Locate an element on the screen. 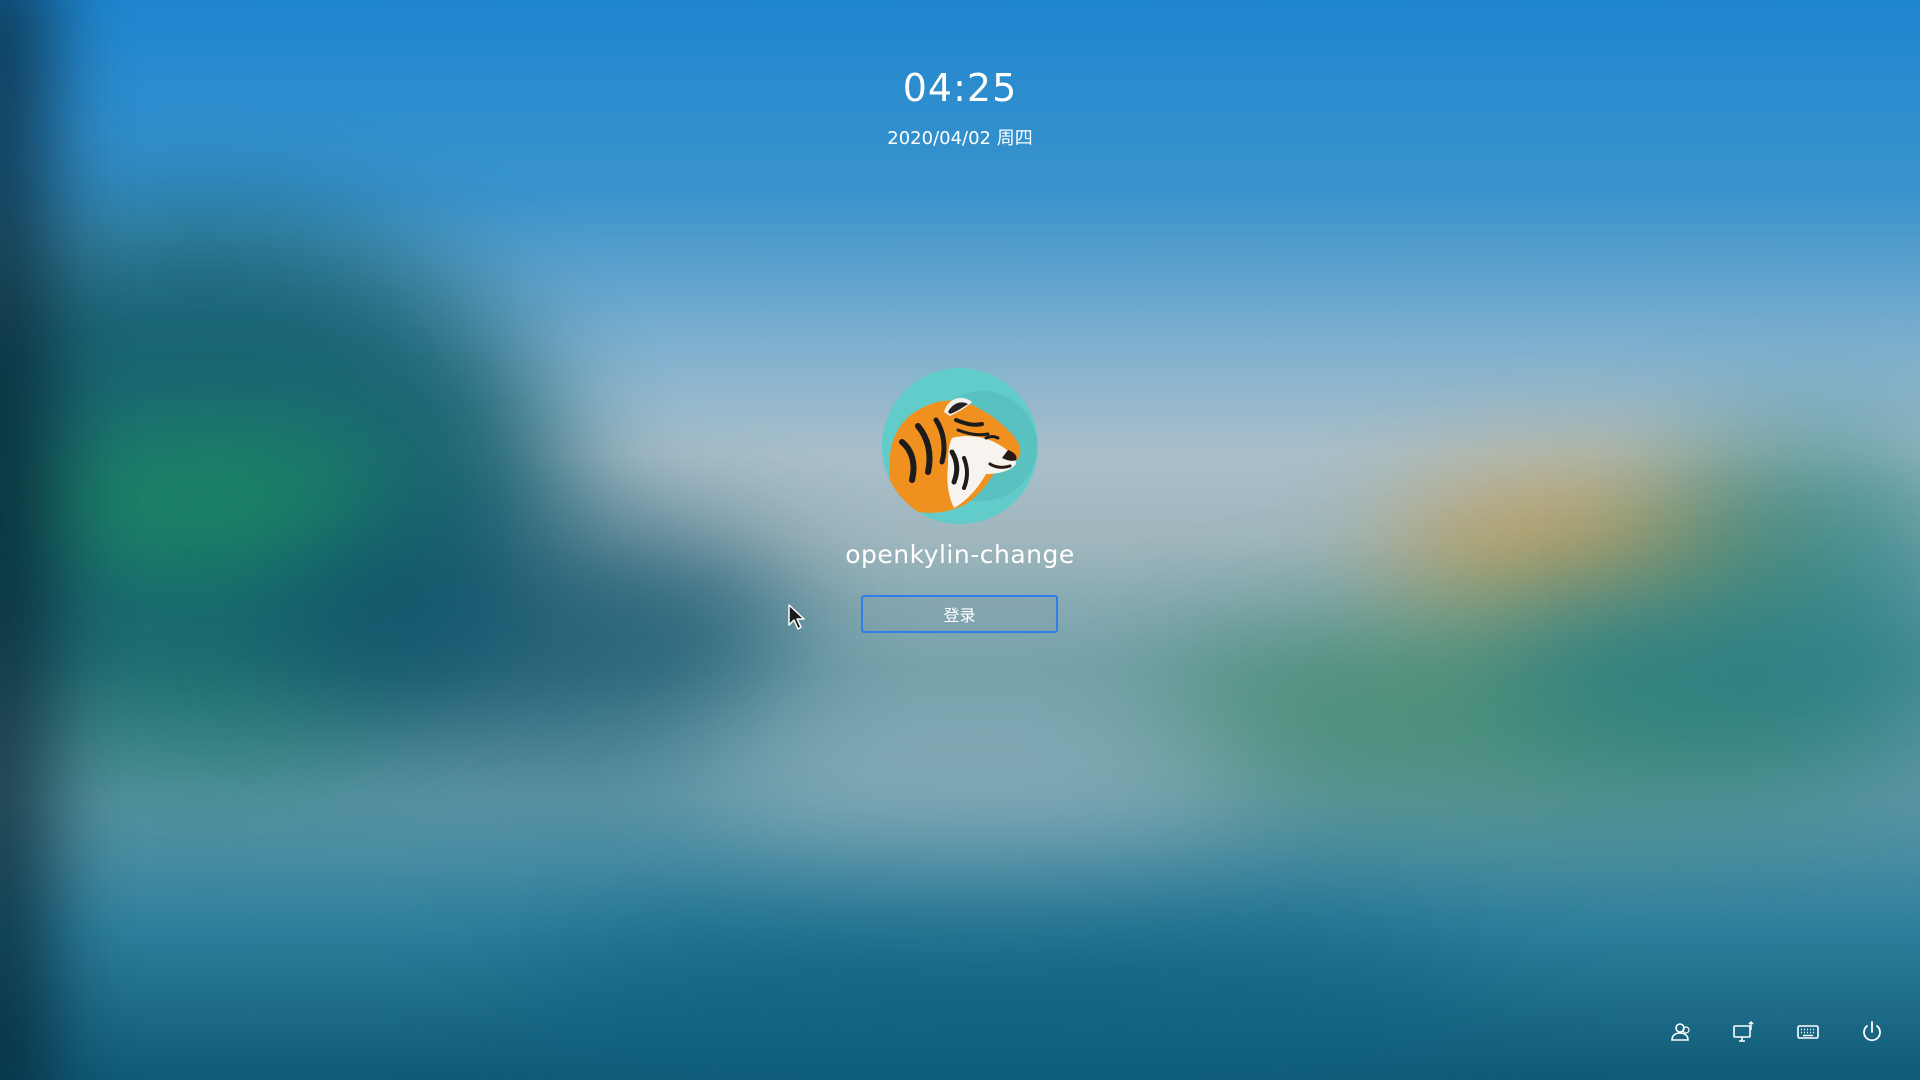  login-button-label: 登录 is located at coordinates (959, 615).